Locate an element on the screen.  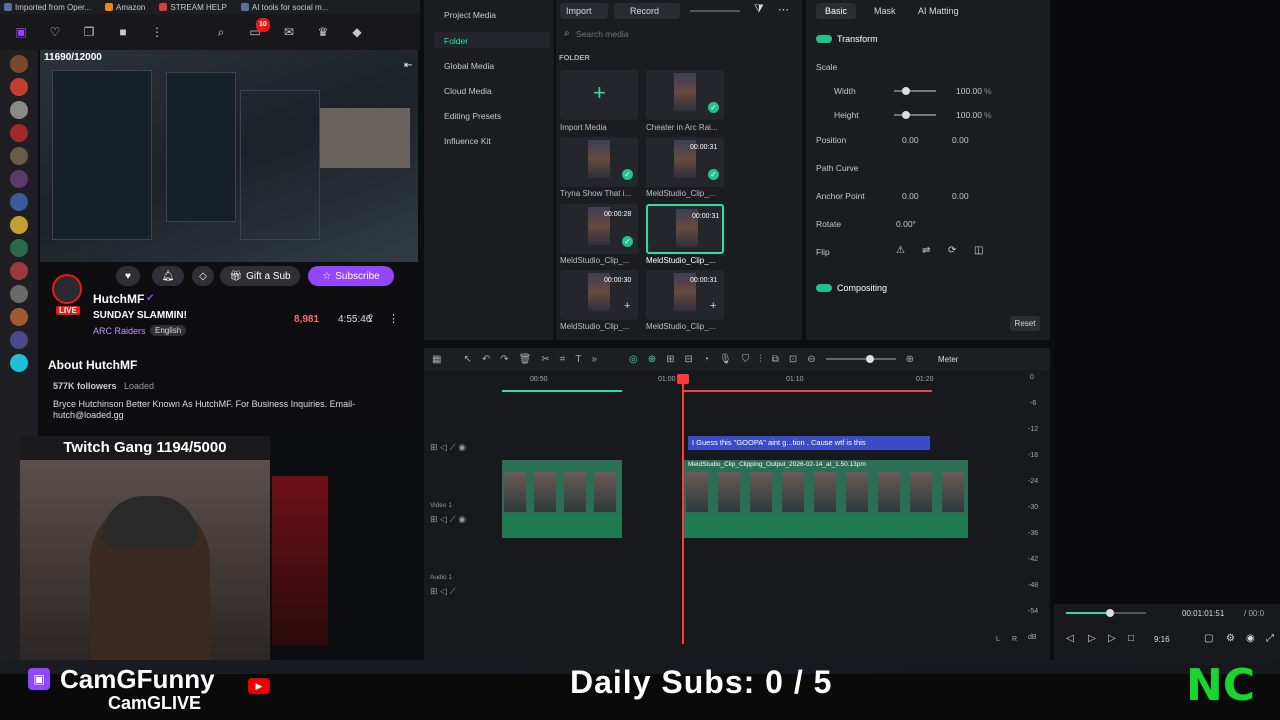
render-icon: ⧉ is located at coordinates (775, 359).